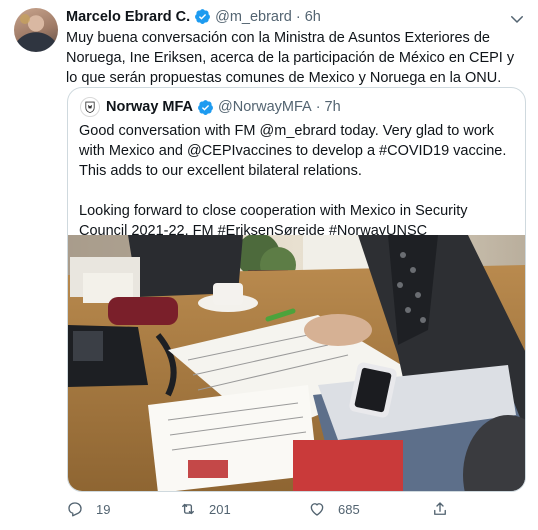 Image resolution: width=538 pixels, height=530 pixels. What do you see at coordinates (220, 509) in the screenshot?
I see `retweet-count: 201` at bounding box center [220, 509].